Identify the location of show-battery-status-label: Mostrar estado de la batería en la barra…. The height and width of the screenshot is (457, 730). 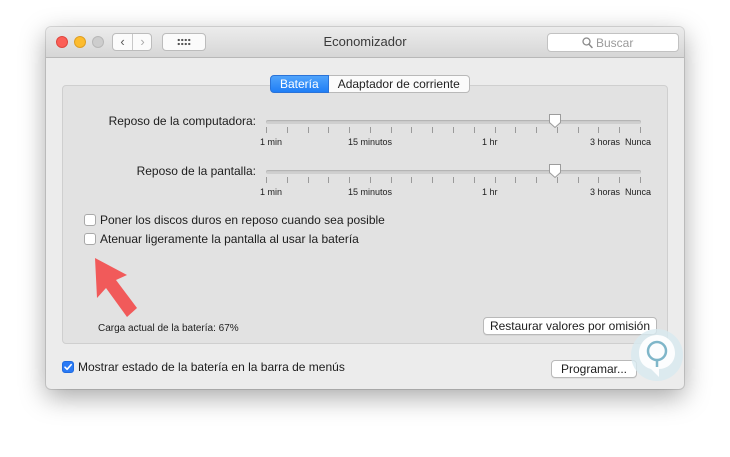
(211, 367).